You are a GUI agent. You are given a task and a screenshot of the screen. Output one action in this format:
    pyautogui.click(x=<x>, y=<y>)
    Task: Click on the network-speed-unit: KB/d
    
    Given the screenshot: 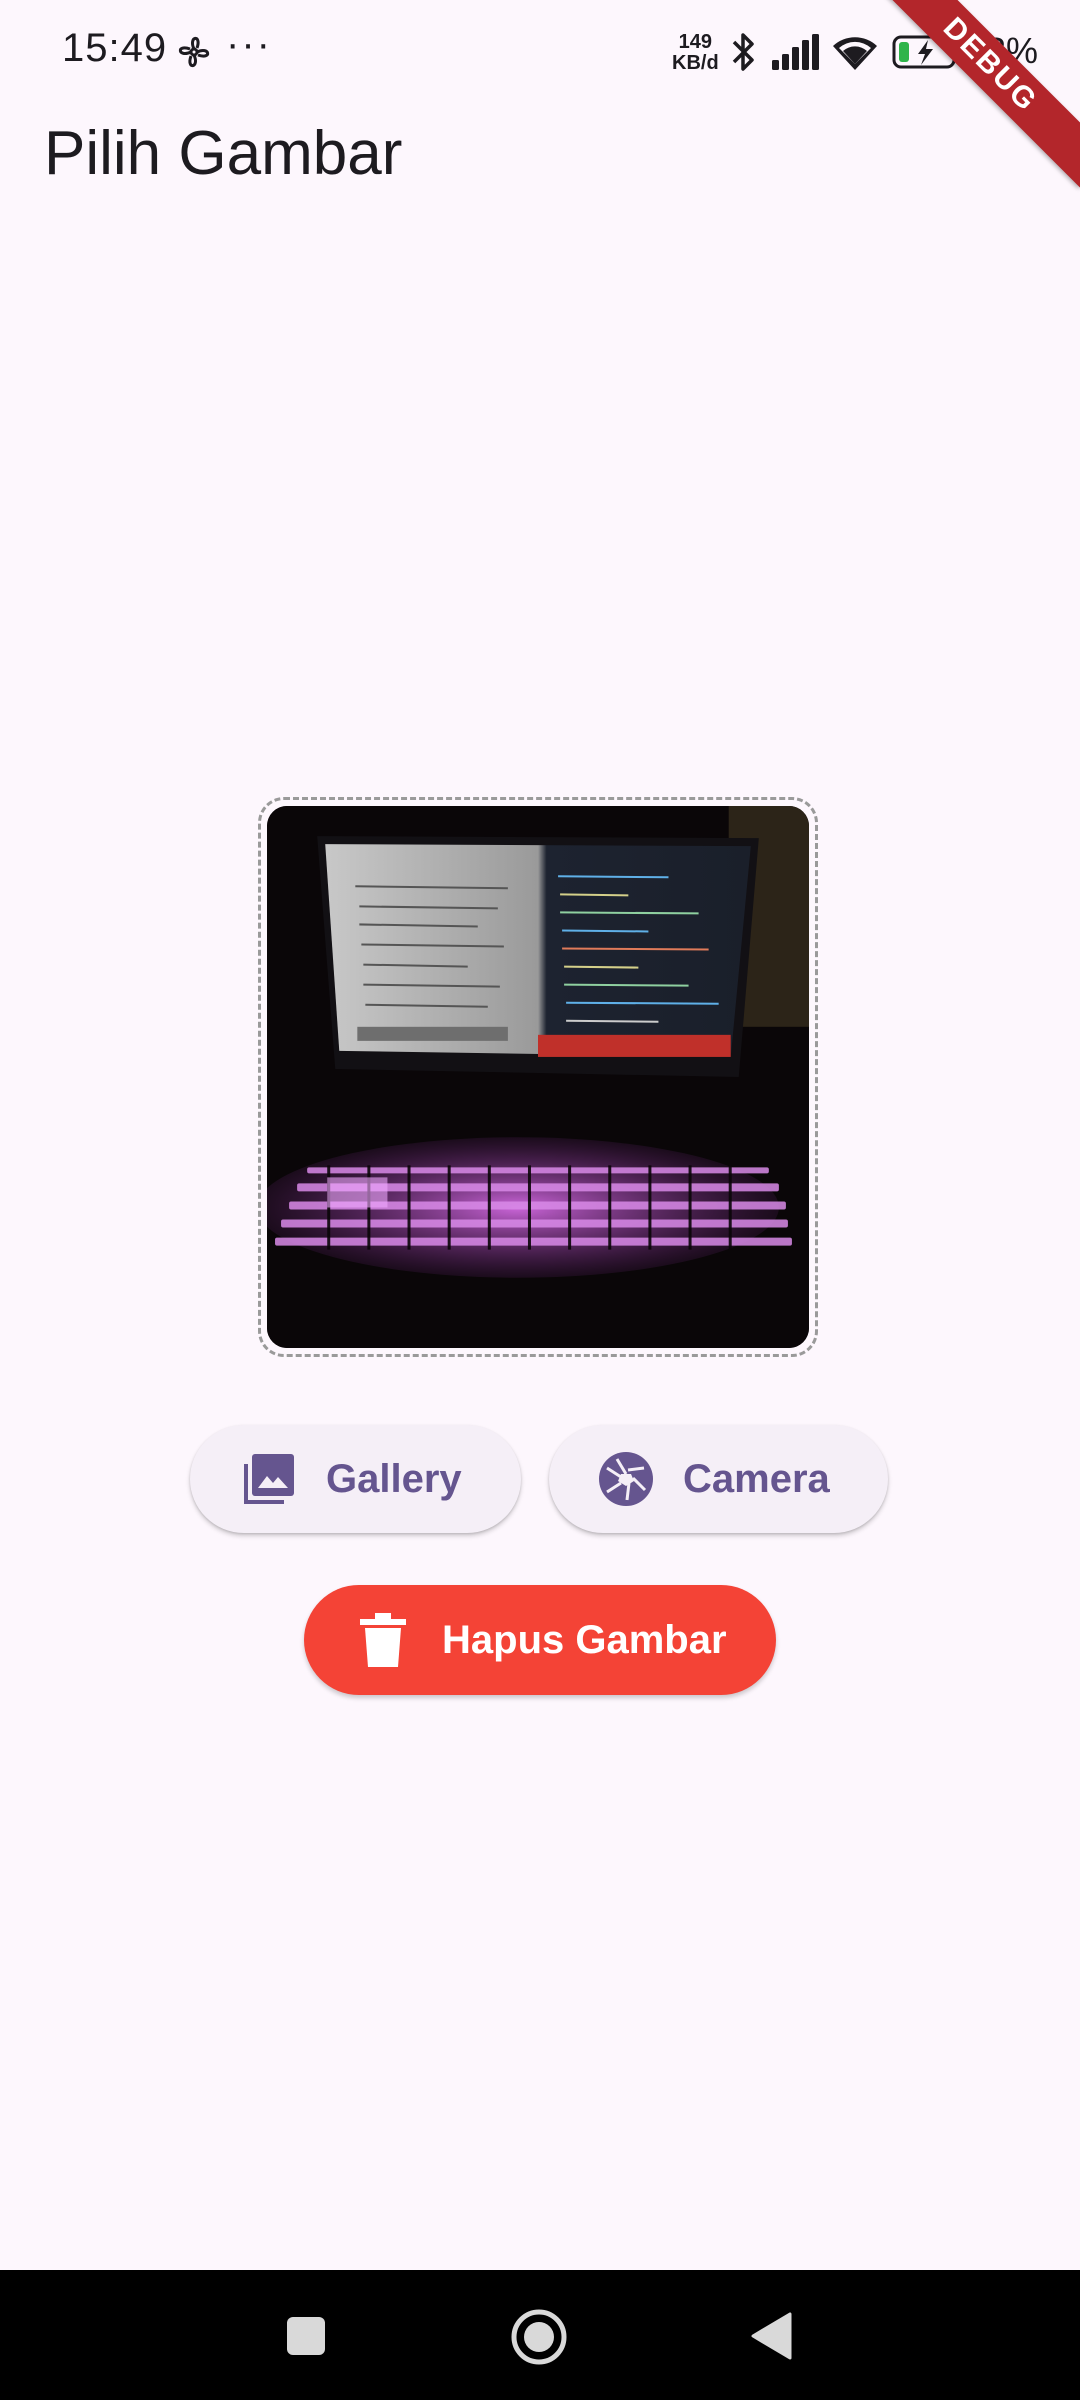 What is the action you would take?
    pyautogui.click(x=695, y=63)
    